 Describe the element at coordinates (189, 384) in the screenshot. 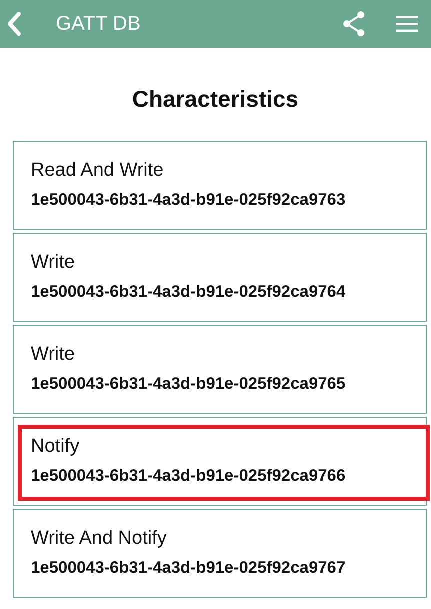

I see `characteristic-uuid: 1e500043-6b31-4a3d-b91e-025f92ca9765` at that location.